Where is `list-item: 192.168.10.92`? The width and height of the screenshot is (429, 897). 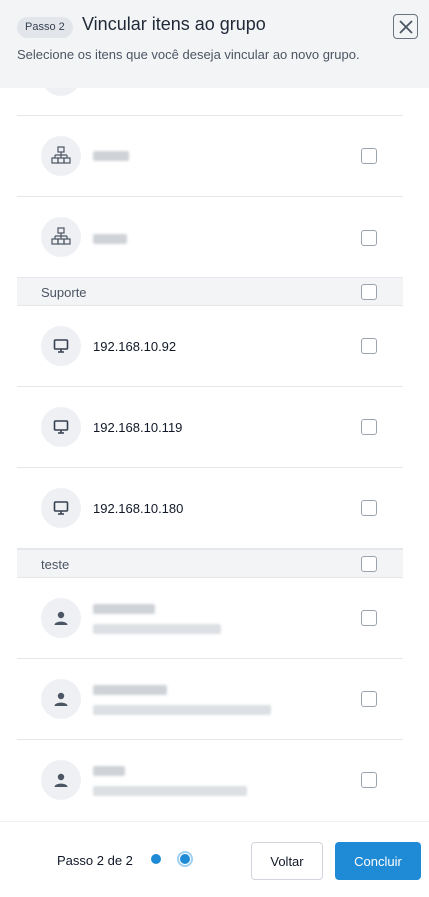 list-item: 192.168.10.92 is located at coordinates (210, 346).